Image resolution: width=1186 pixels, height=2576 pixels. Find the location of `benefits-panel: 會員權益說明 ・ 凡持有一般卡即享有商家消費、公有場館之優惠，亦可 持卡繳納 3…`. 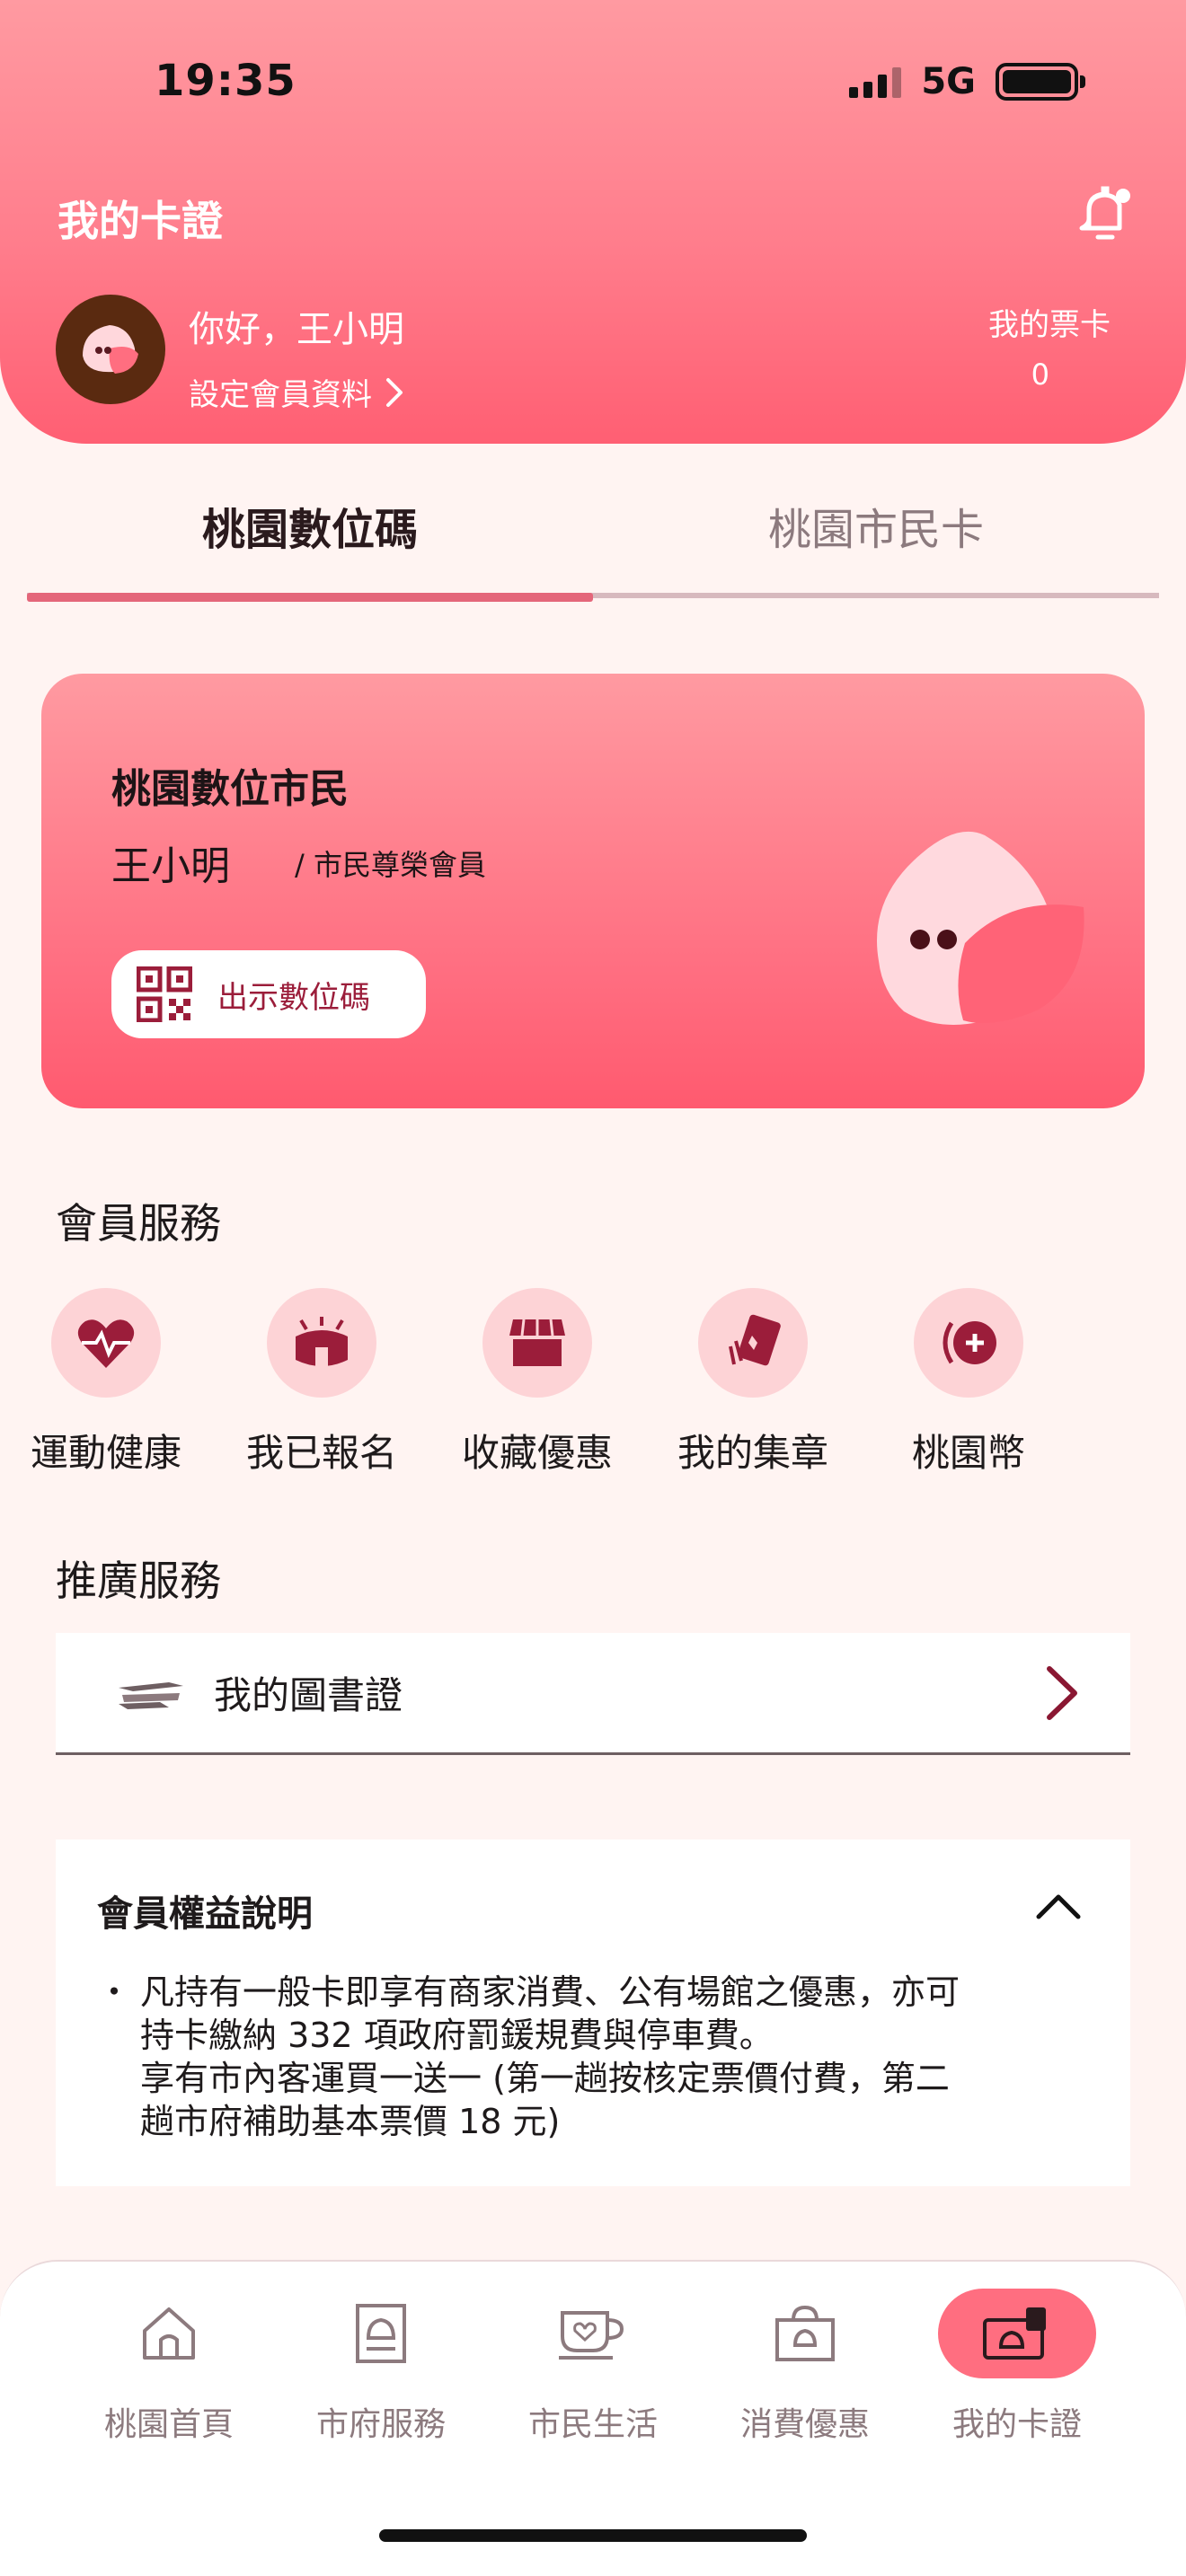

benefits-panel: 會員權益說明 ・ 凡持有一般卡即享有商家消費、公有場館之優惠，亦可 持卡繳納 3… is located at coordinates (593, 2012).